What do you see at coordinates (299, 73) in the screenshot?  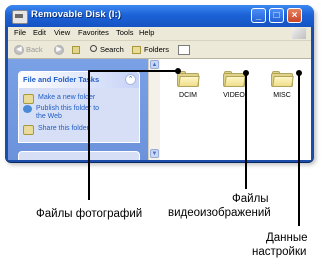 I see `callout-dot-settings` at bounding box center [299, 73].